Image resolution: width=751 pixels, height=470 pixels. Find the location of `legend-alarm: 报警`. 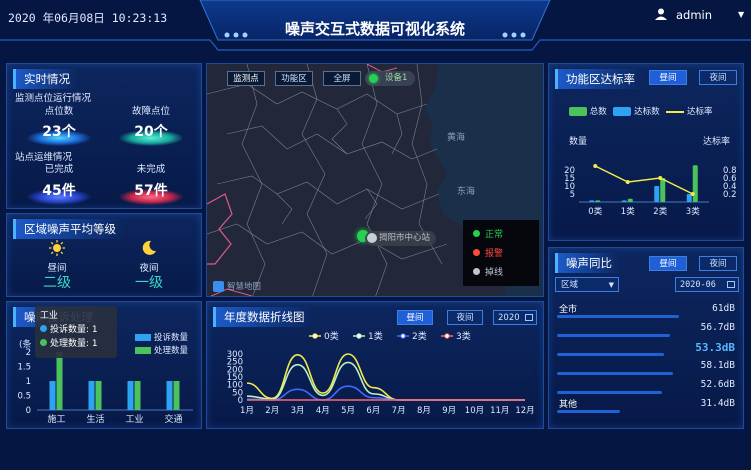

legend-alarm: 报警 is located at coordinates (506, 254).